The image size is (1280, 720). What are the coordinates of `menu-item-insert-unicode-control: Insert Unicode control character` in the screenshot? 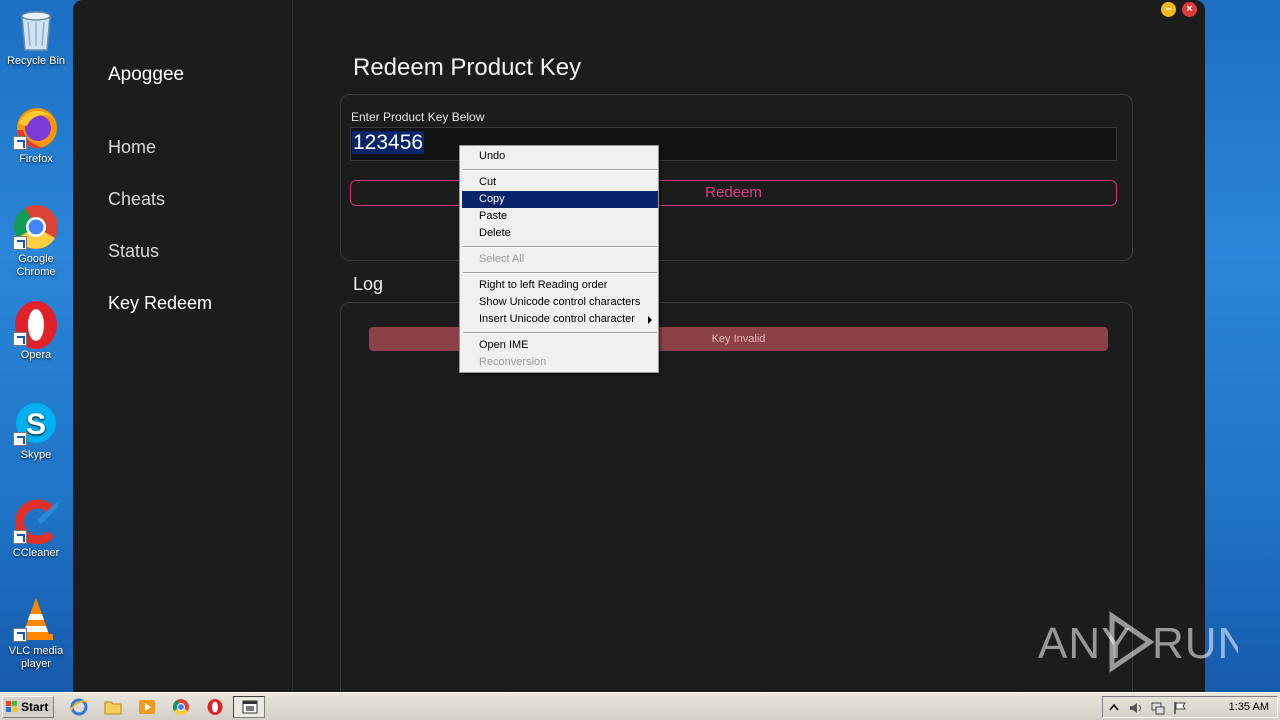 It's located at (560, 319).